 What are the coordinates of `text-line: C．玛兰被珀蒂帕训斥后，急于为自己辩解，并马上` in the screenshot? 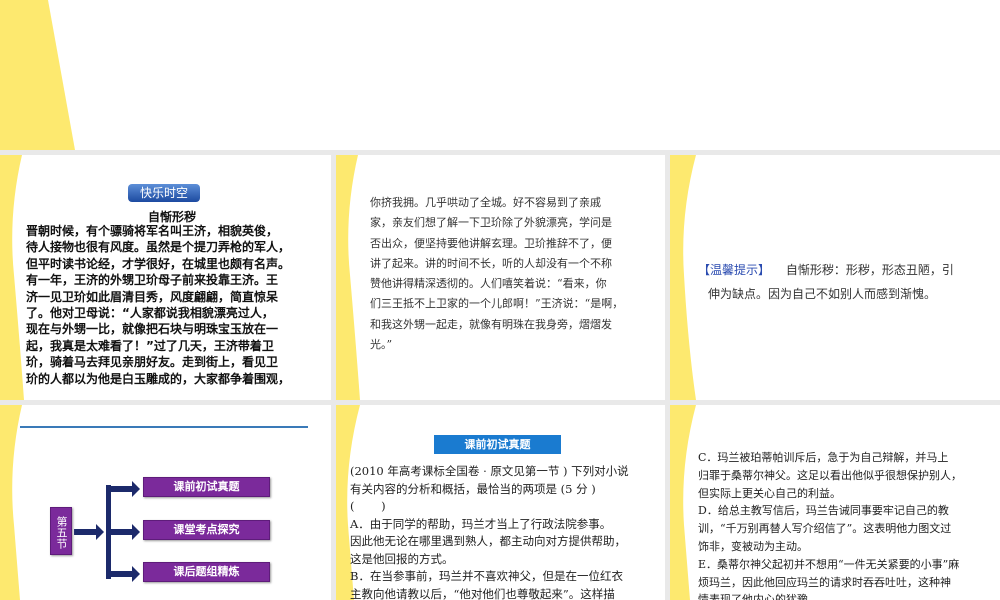 It's located at (823, 457).